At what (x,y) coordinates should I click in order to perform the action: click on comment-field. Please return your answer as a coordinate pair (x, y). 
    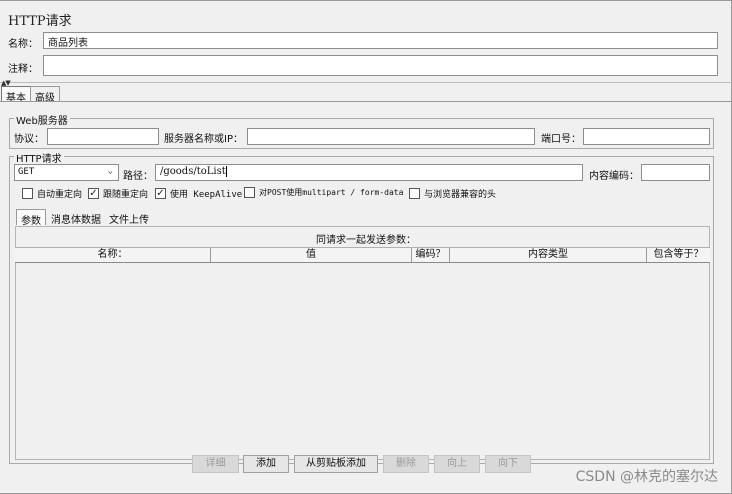
    Looking at the image, I should click on (380, 65).